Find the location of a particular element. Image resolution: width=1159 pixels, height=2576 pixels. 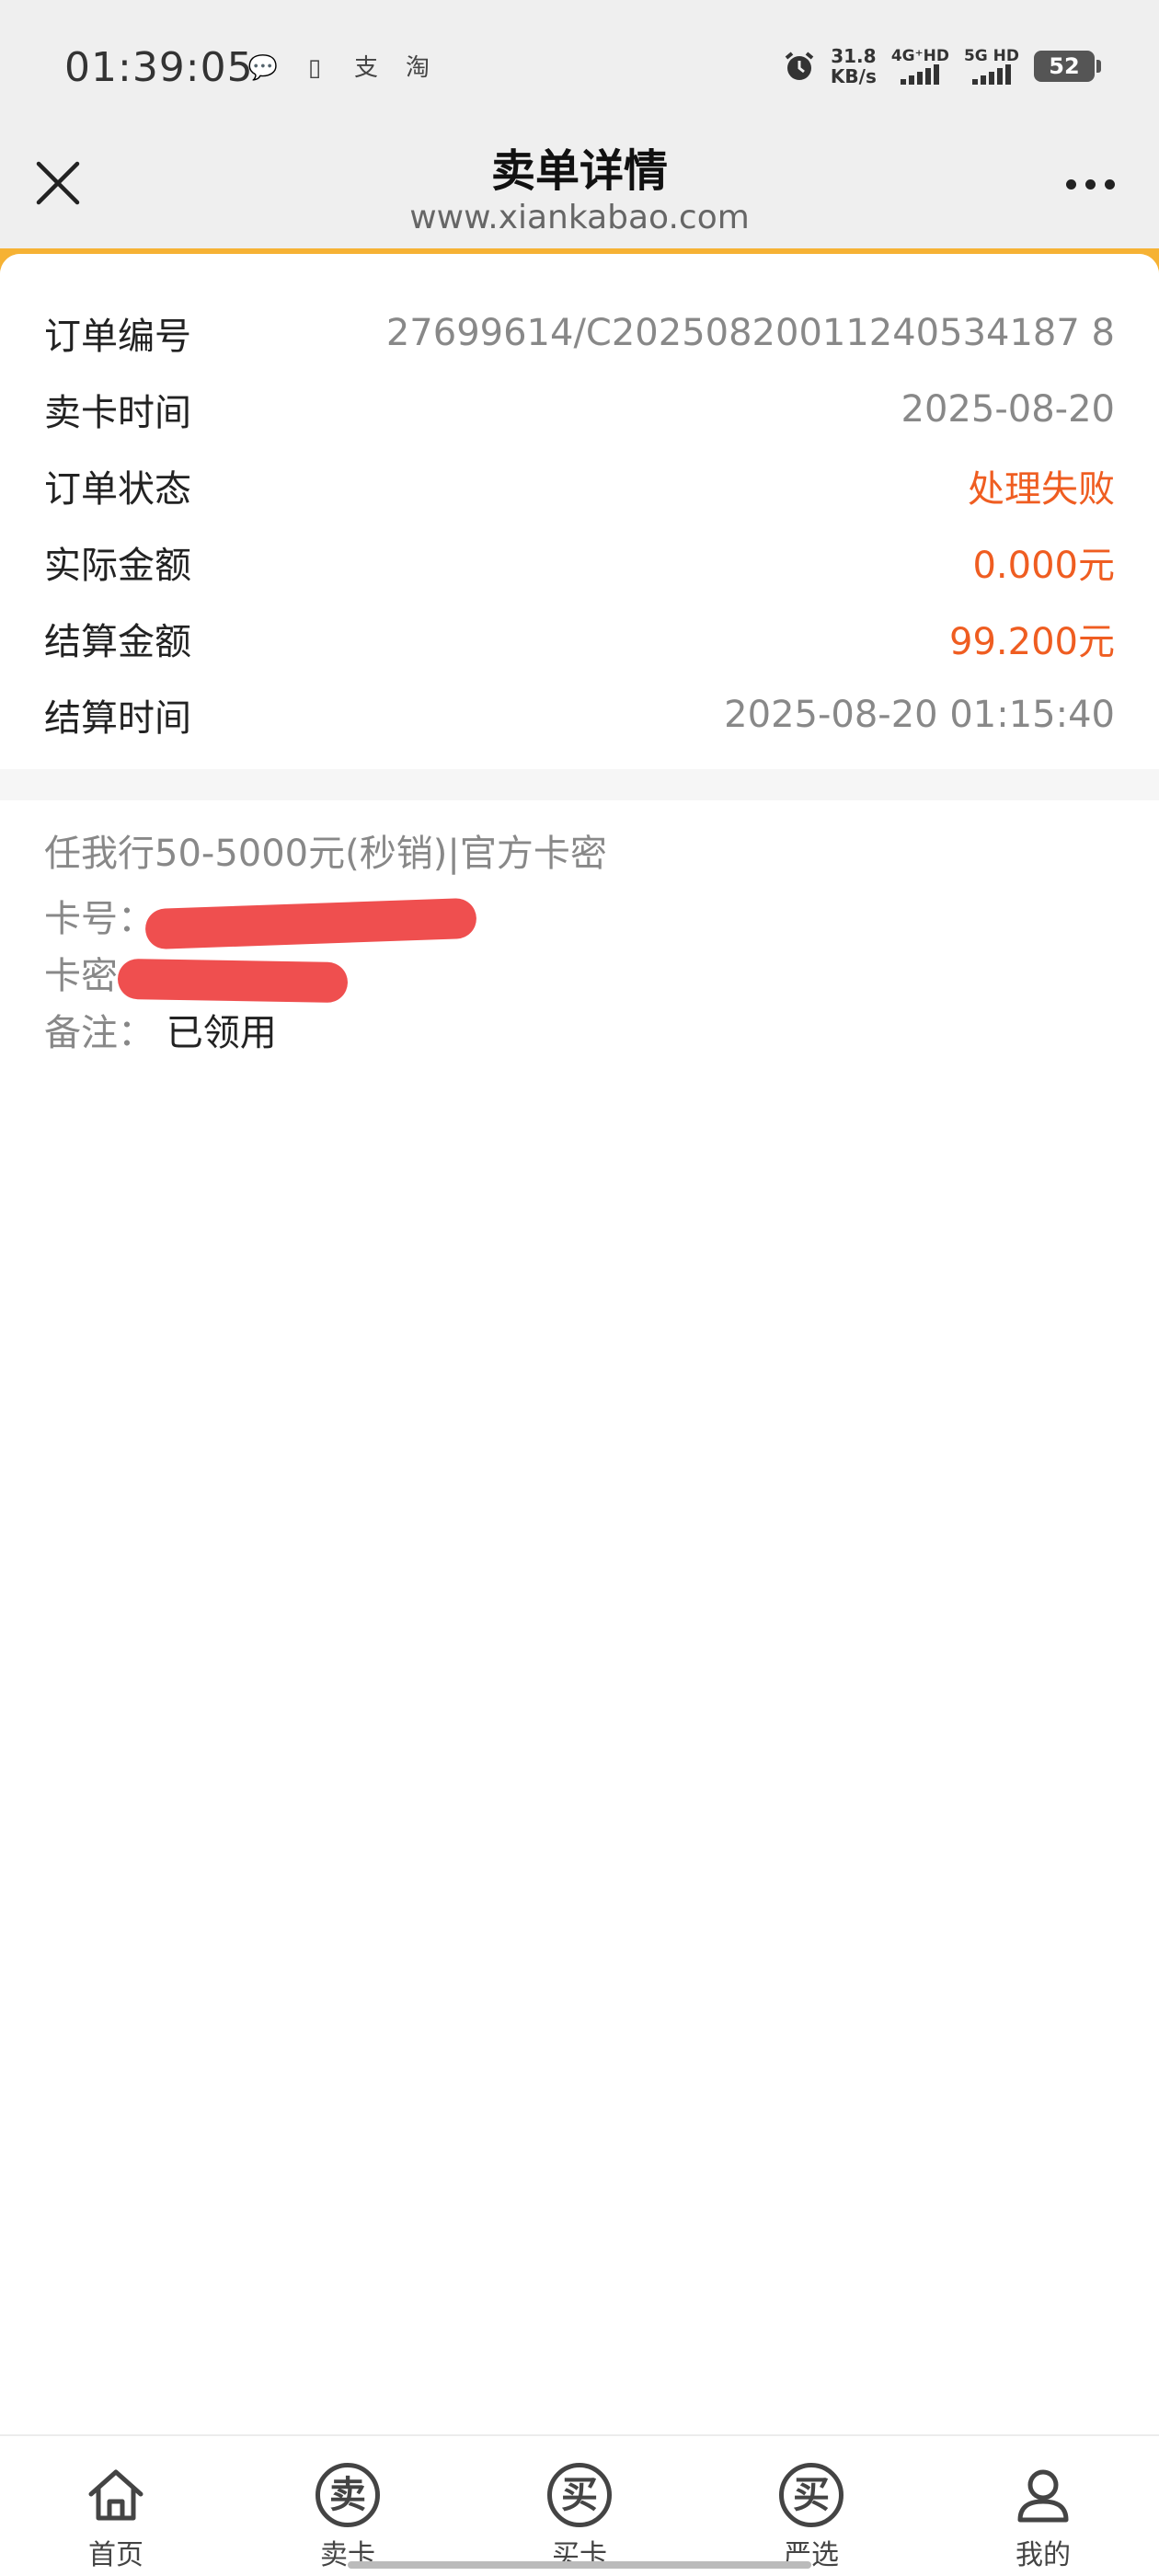

document-icon: ▯ is located at coordinates (314, 68).